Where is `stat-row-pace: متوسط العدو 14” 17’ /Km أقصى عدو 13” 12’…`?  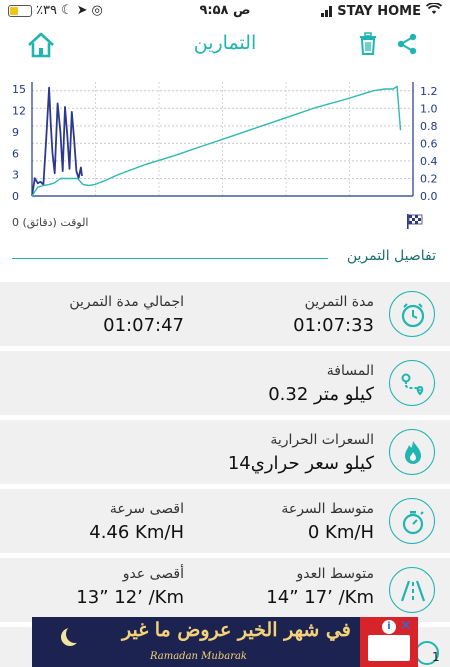
stat-row-pace: متوسط العدو 14” 17’ /Km أقصى عدو 13” 12’… is located at coordinates (225, 590).